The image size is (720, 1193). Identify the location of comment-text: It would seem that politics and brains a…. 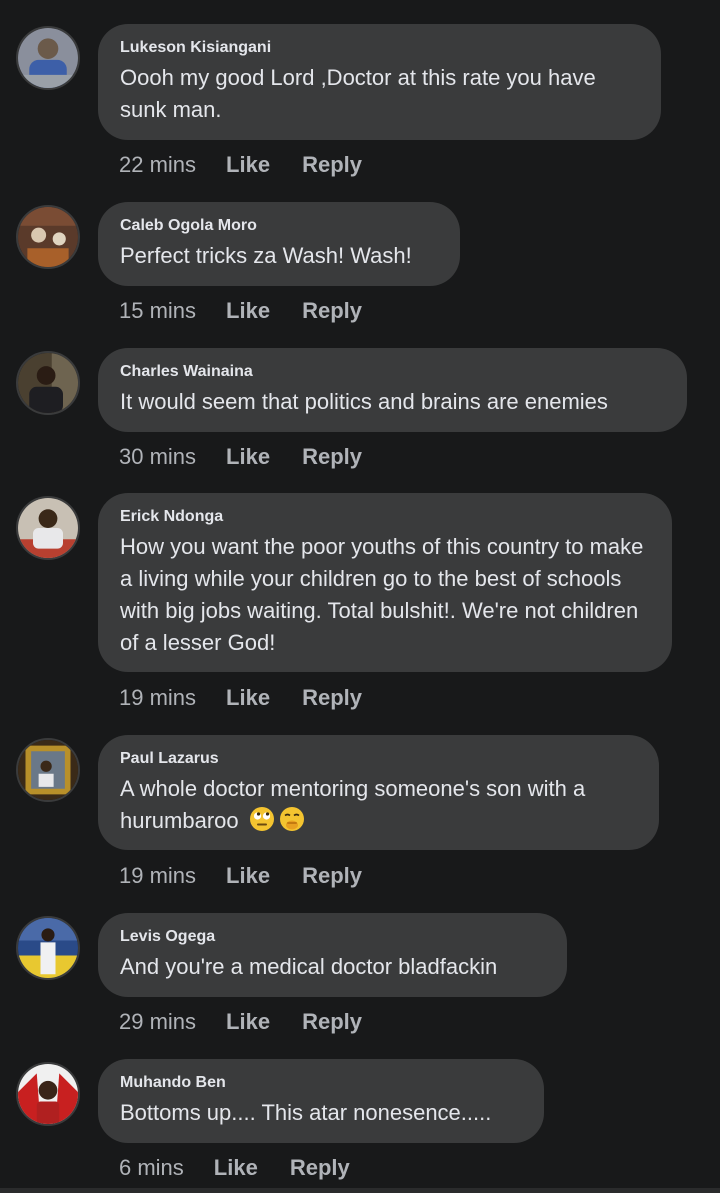
(364, 401).